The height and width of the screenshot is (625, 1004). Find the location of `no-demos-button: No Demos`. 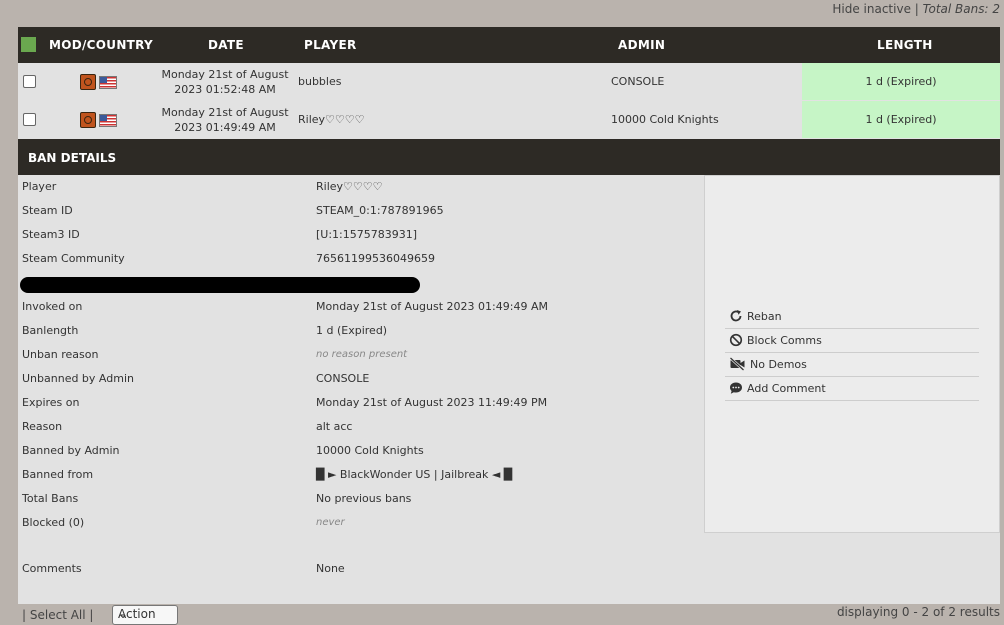

no-demos-button: No Demos is located at coordinates (852, 365).